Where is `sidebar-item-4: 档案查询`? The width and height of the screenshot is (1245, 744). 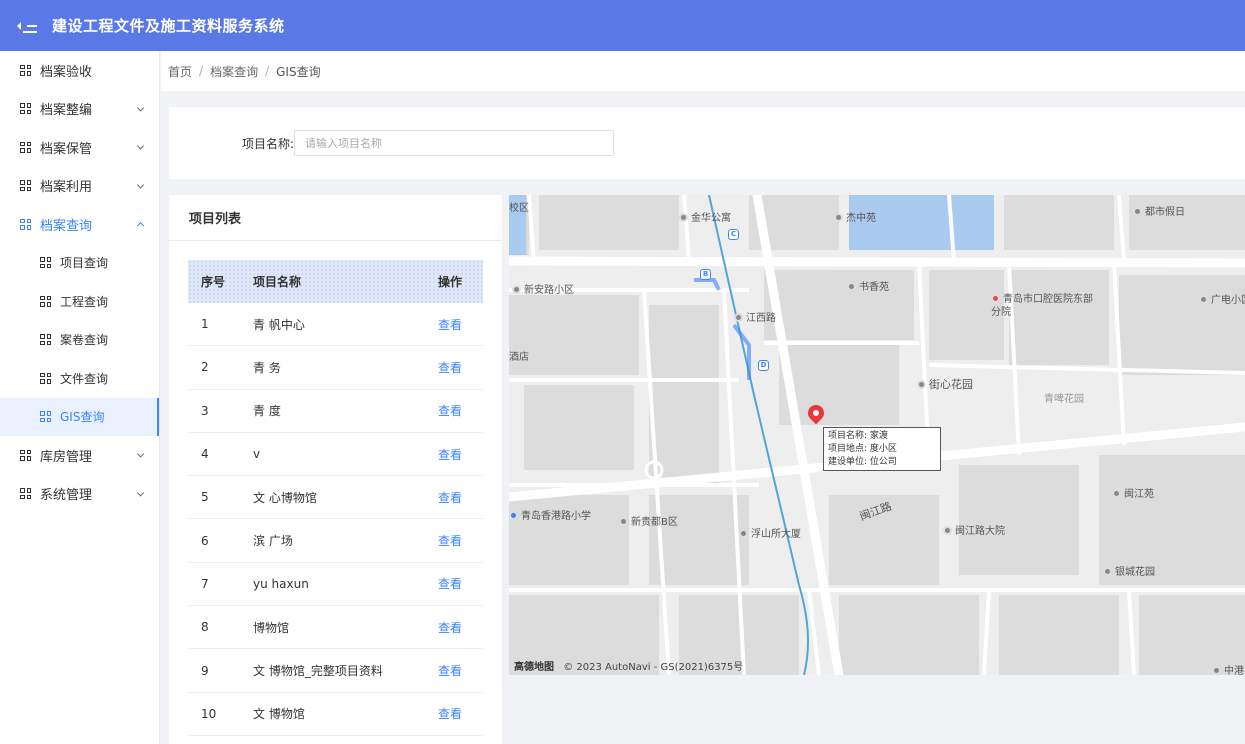
sidebar-item-4: 档案查询 is located at coordinates (79, 224).